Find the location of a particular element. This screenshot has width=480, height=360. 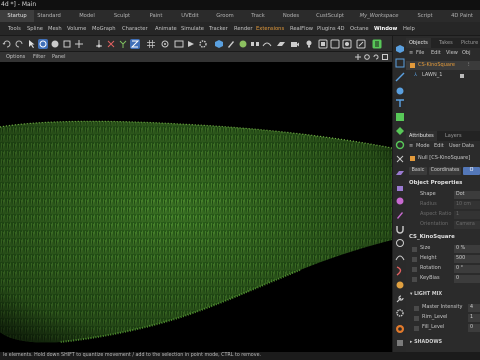

wrench-icon is located at coordinates (400, 299).